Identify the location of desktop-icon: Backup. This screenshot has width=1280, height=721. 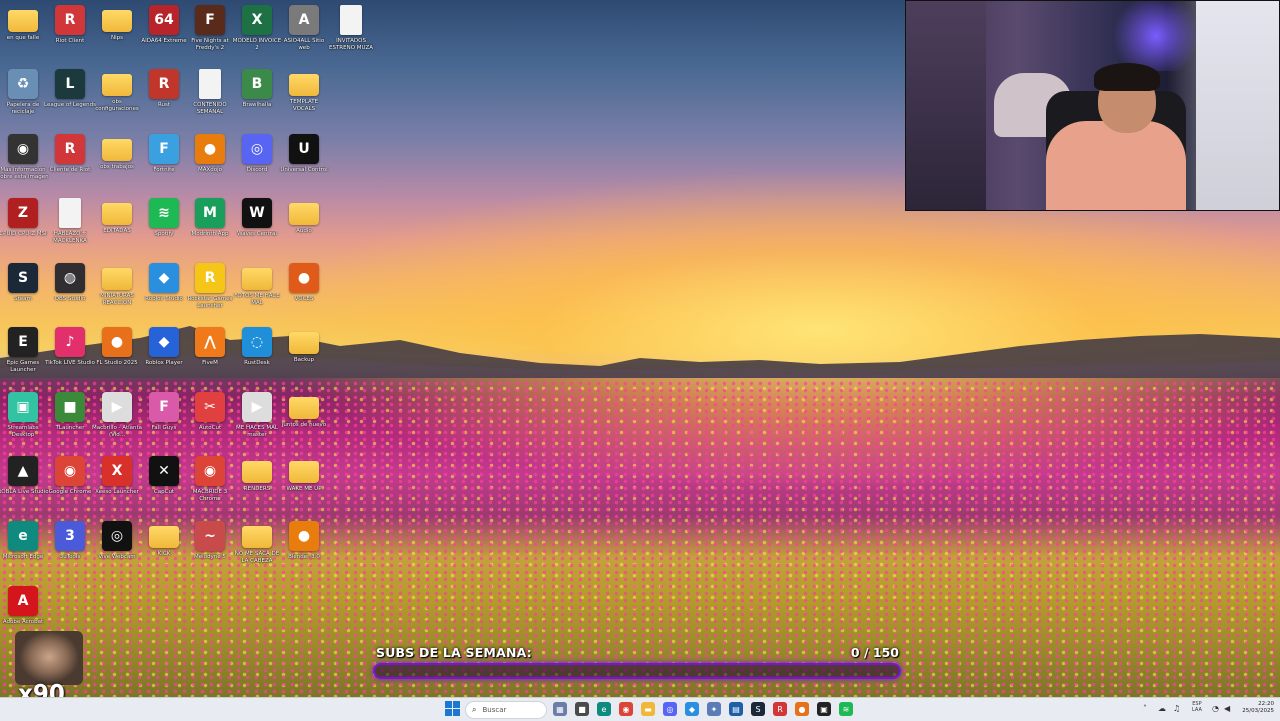
(304, 355).